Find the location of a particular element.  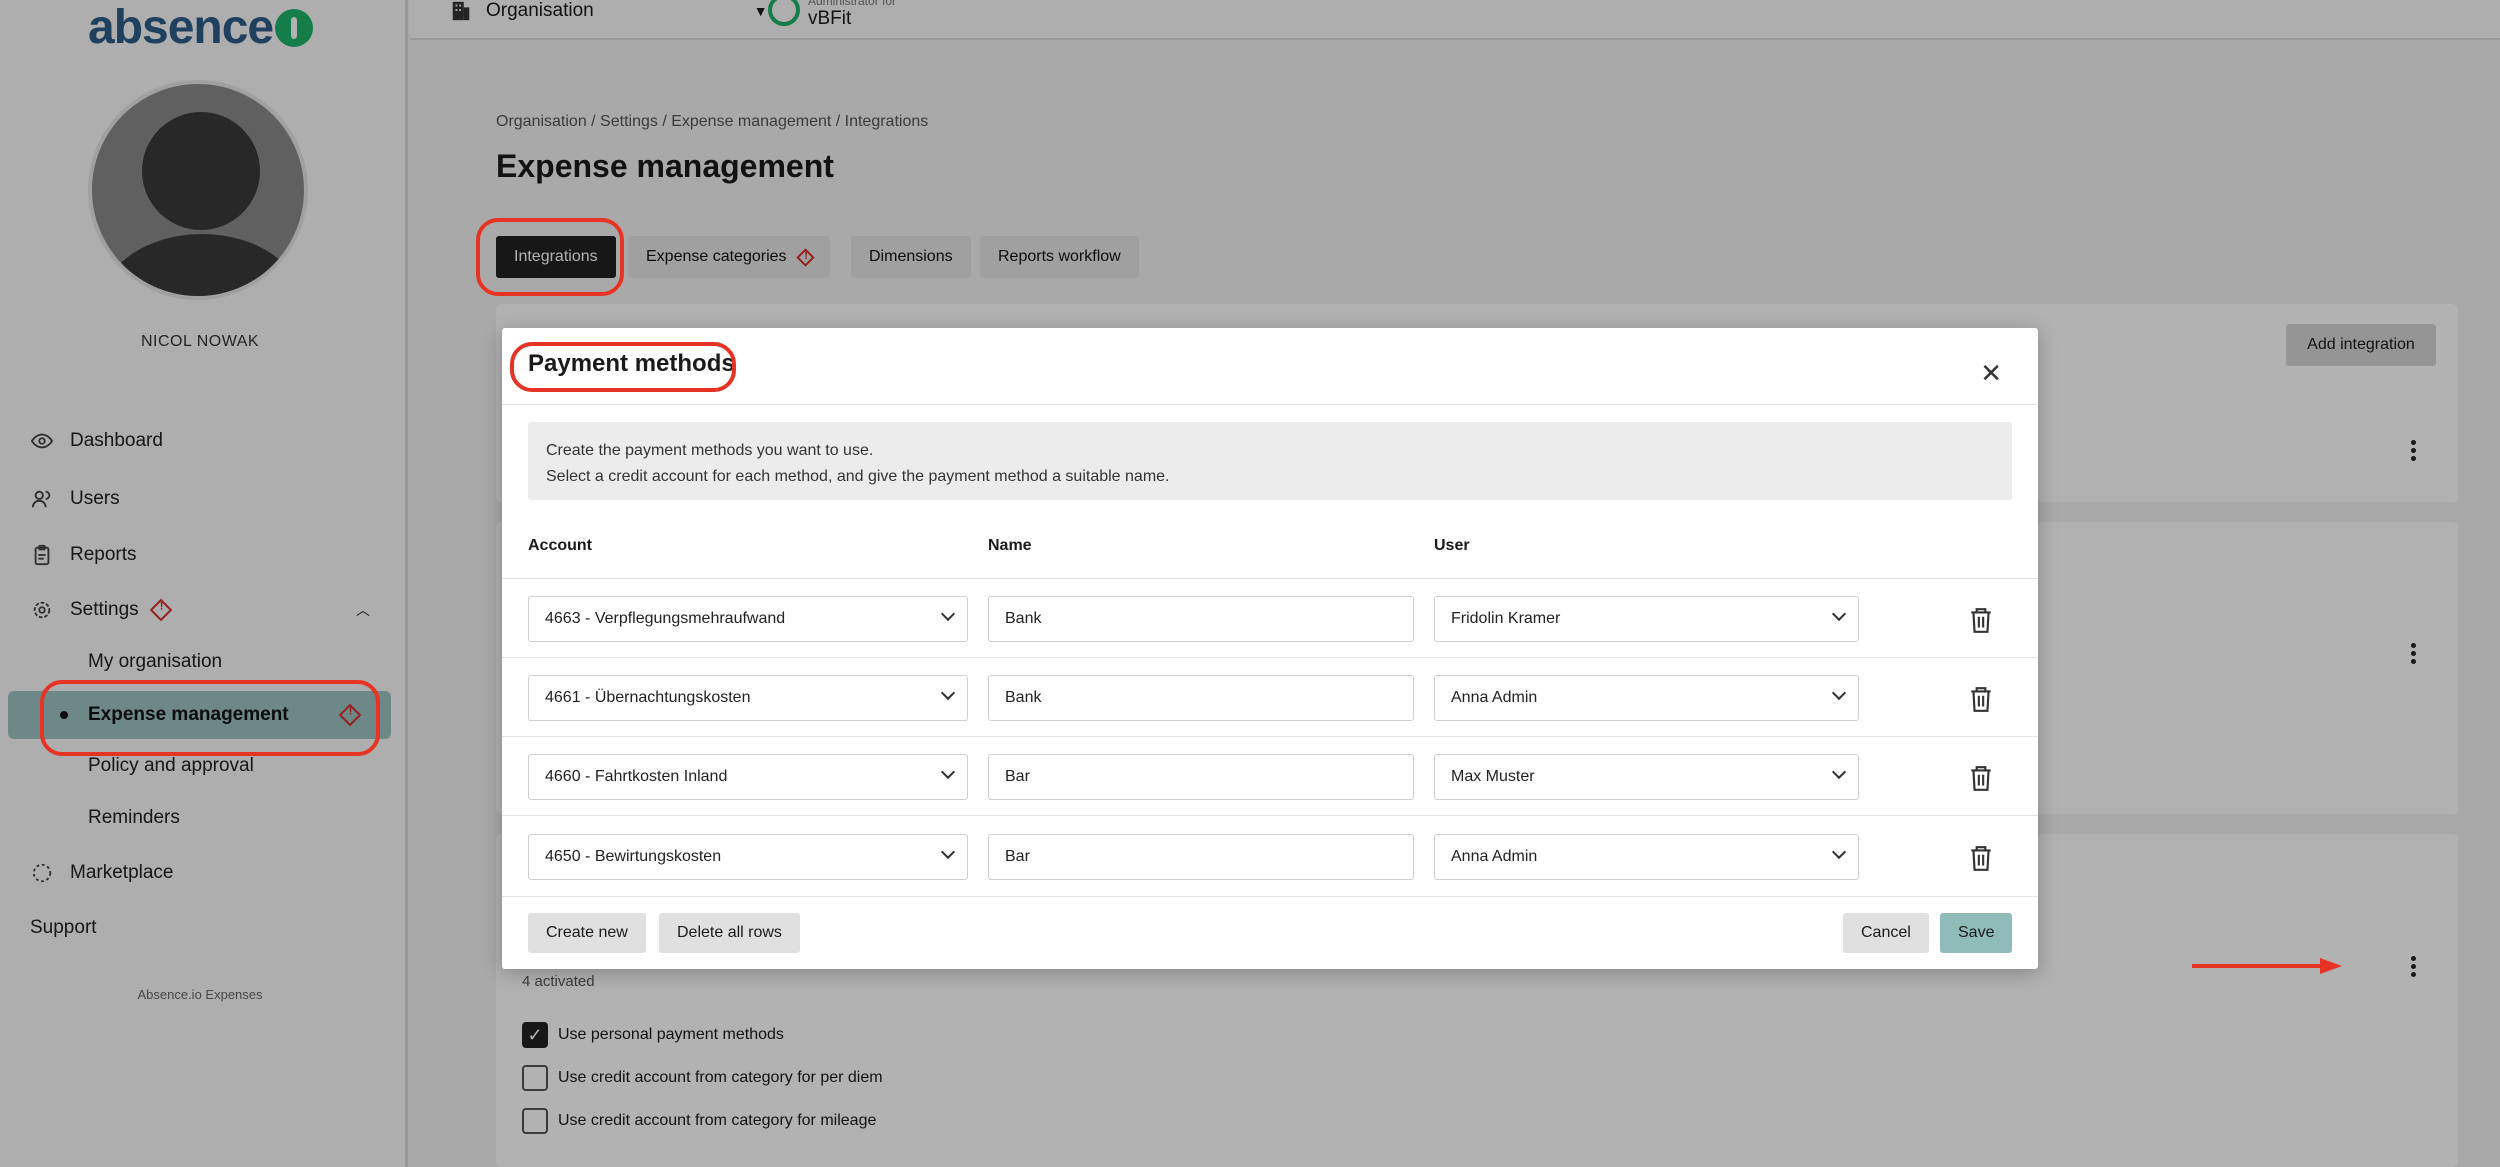

account-select: 4660 - Fahrtkosten Inland is located at coordinates (748, 777).